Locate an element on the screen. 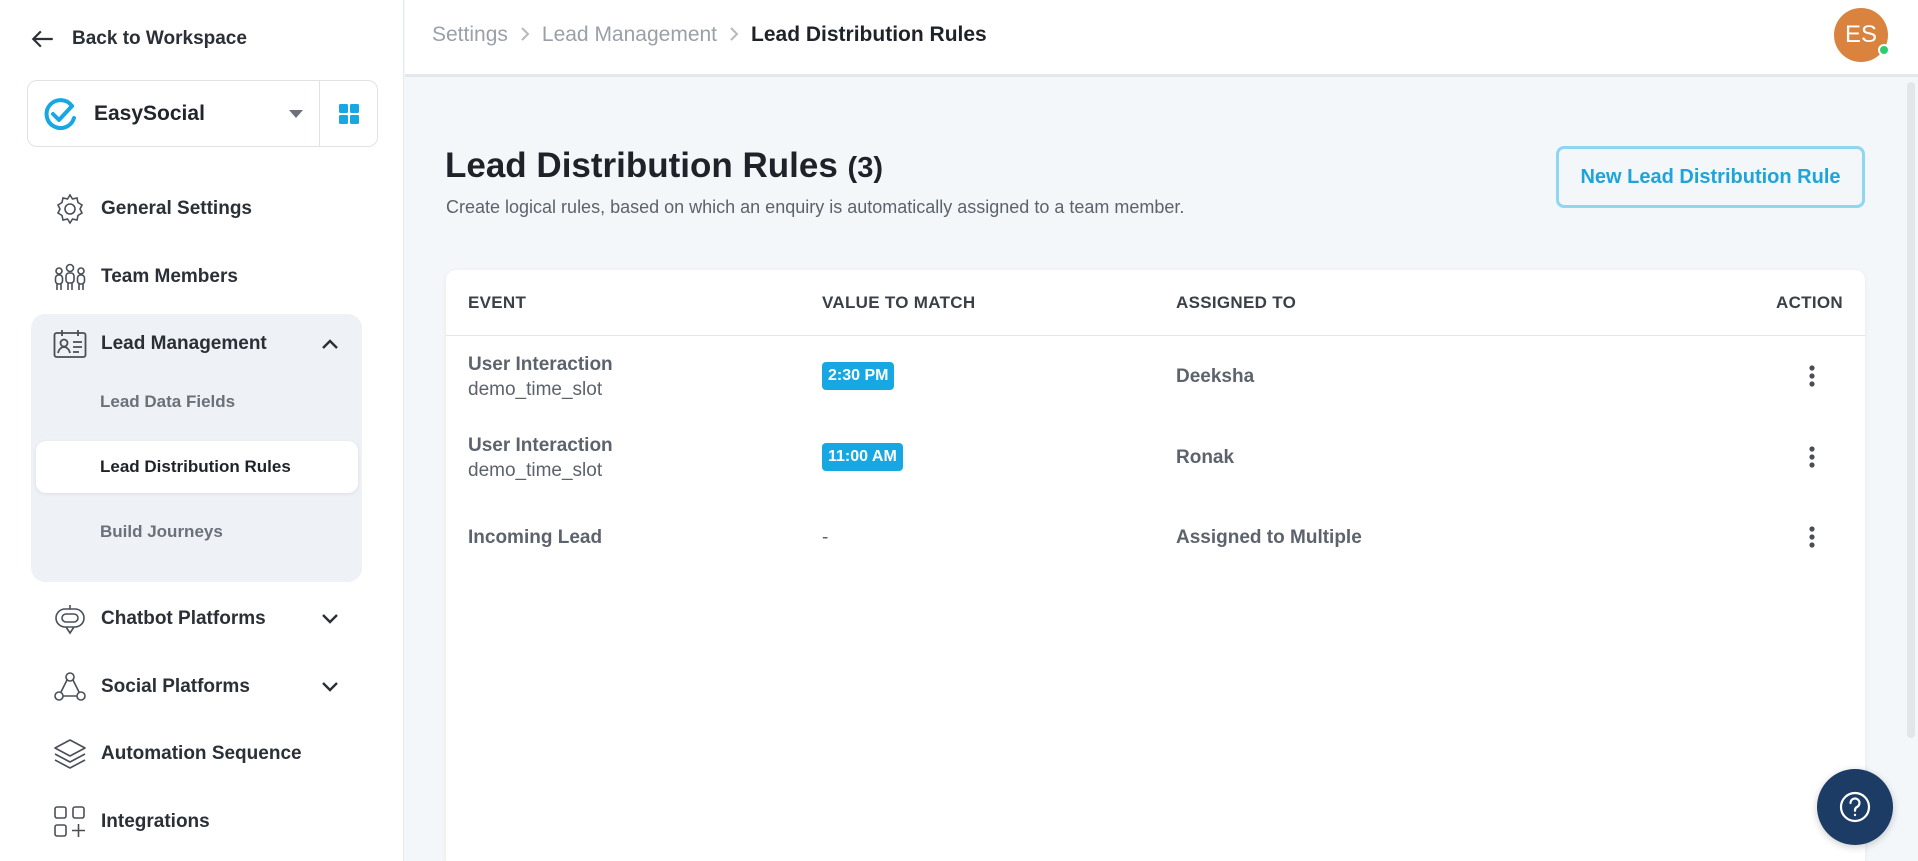 This screenshot has width=1918, height=861. avatar-initials: ES is located at coordinates (1860, 34).